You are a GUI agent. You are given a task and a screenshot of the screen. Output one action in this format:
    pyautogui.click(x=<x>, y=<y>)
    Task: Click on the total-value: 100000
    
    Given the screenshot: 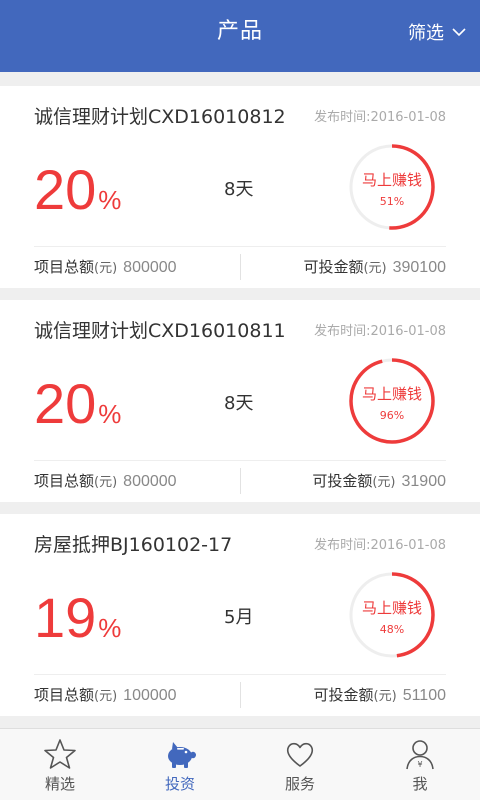 What is the action you would take?
    pyautogui.click(x=150, y=695)
    